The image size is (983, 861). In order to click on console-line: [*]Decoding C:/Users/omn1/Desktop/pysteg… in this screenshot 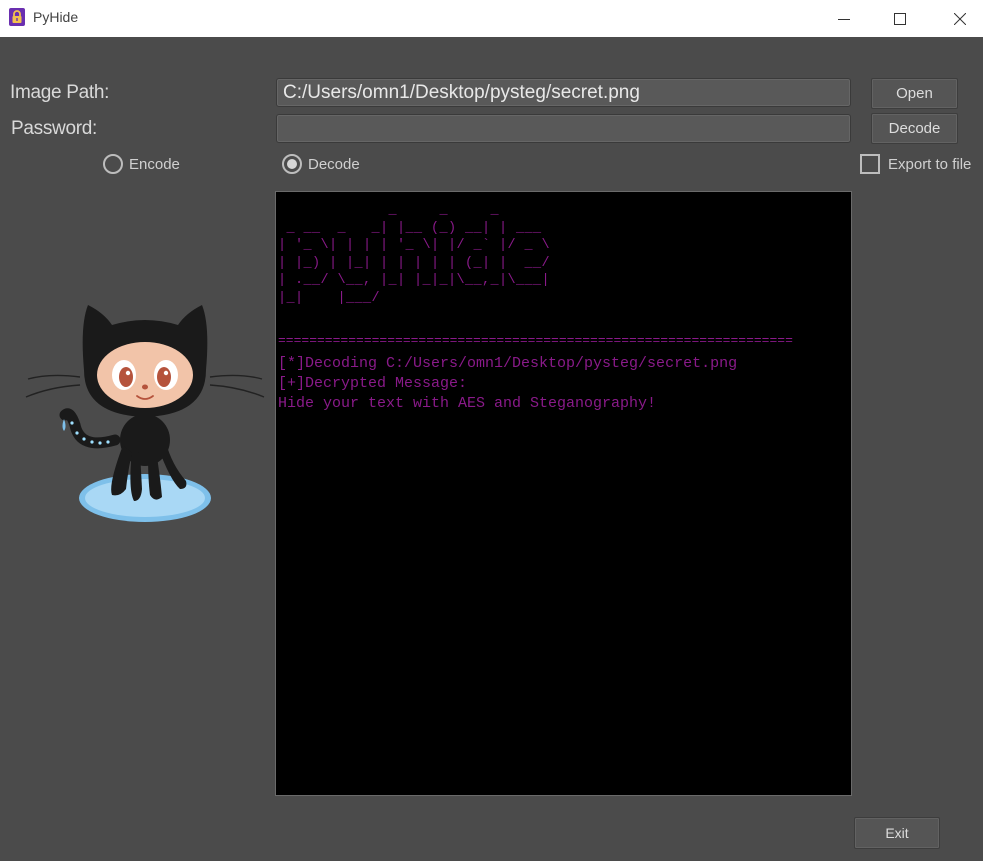, I will do `click(508, 363)`.